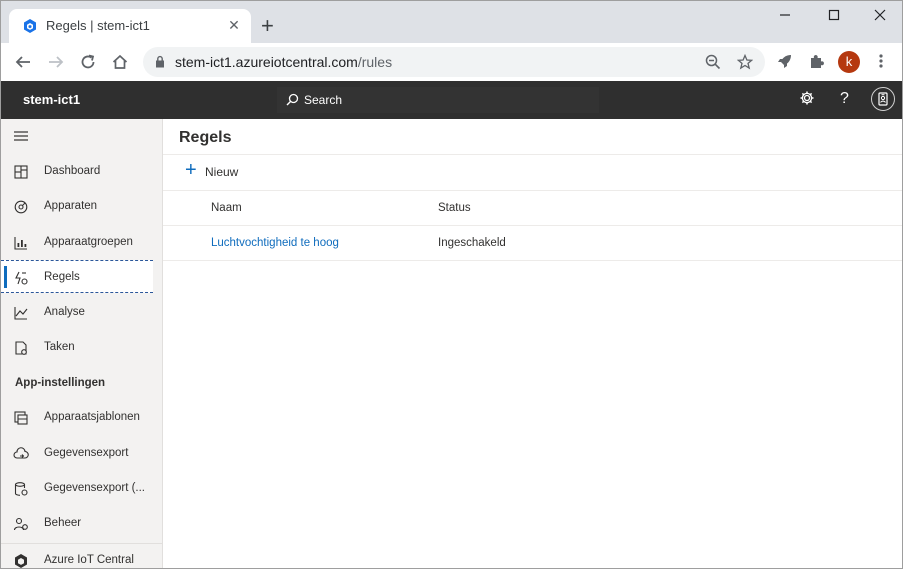  Describe the element at coordinates (72, 171) in the screenshot. I see `sidebar-item-label: Dashboard` at that location.